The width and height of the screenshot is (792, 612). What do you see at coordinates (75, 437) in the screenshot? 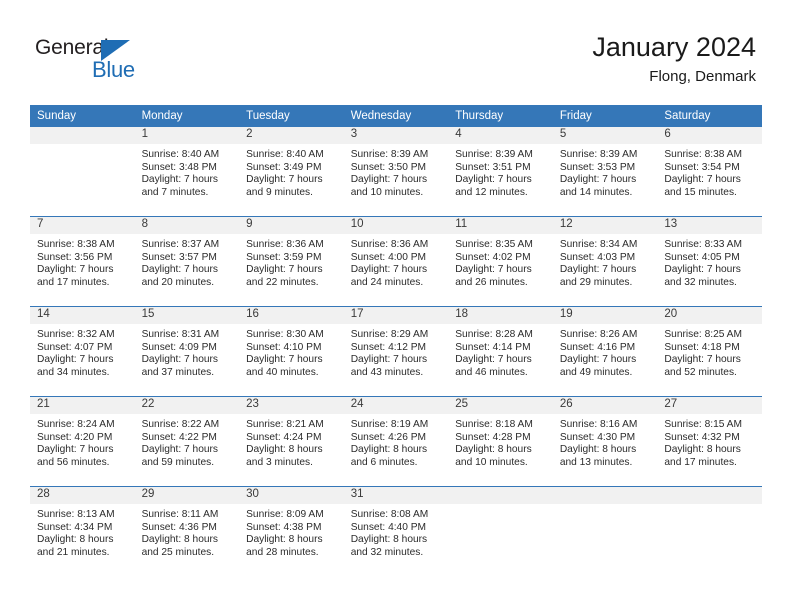
I see `sunset-text: Sunset: 4:20 PM` at bounding box center [75, 437].